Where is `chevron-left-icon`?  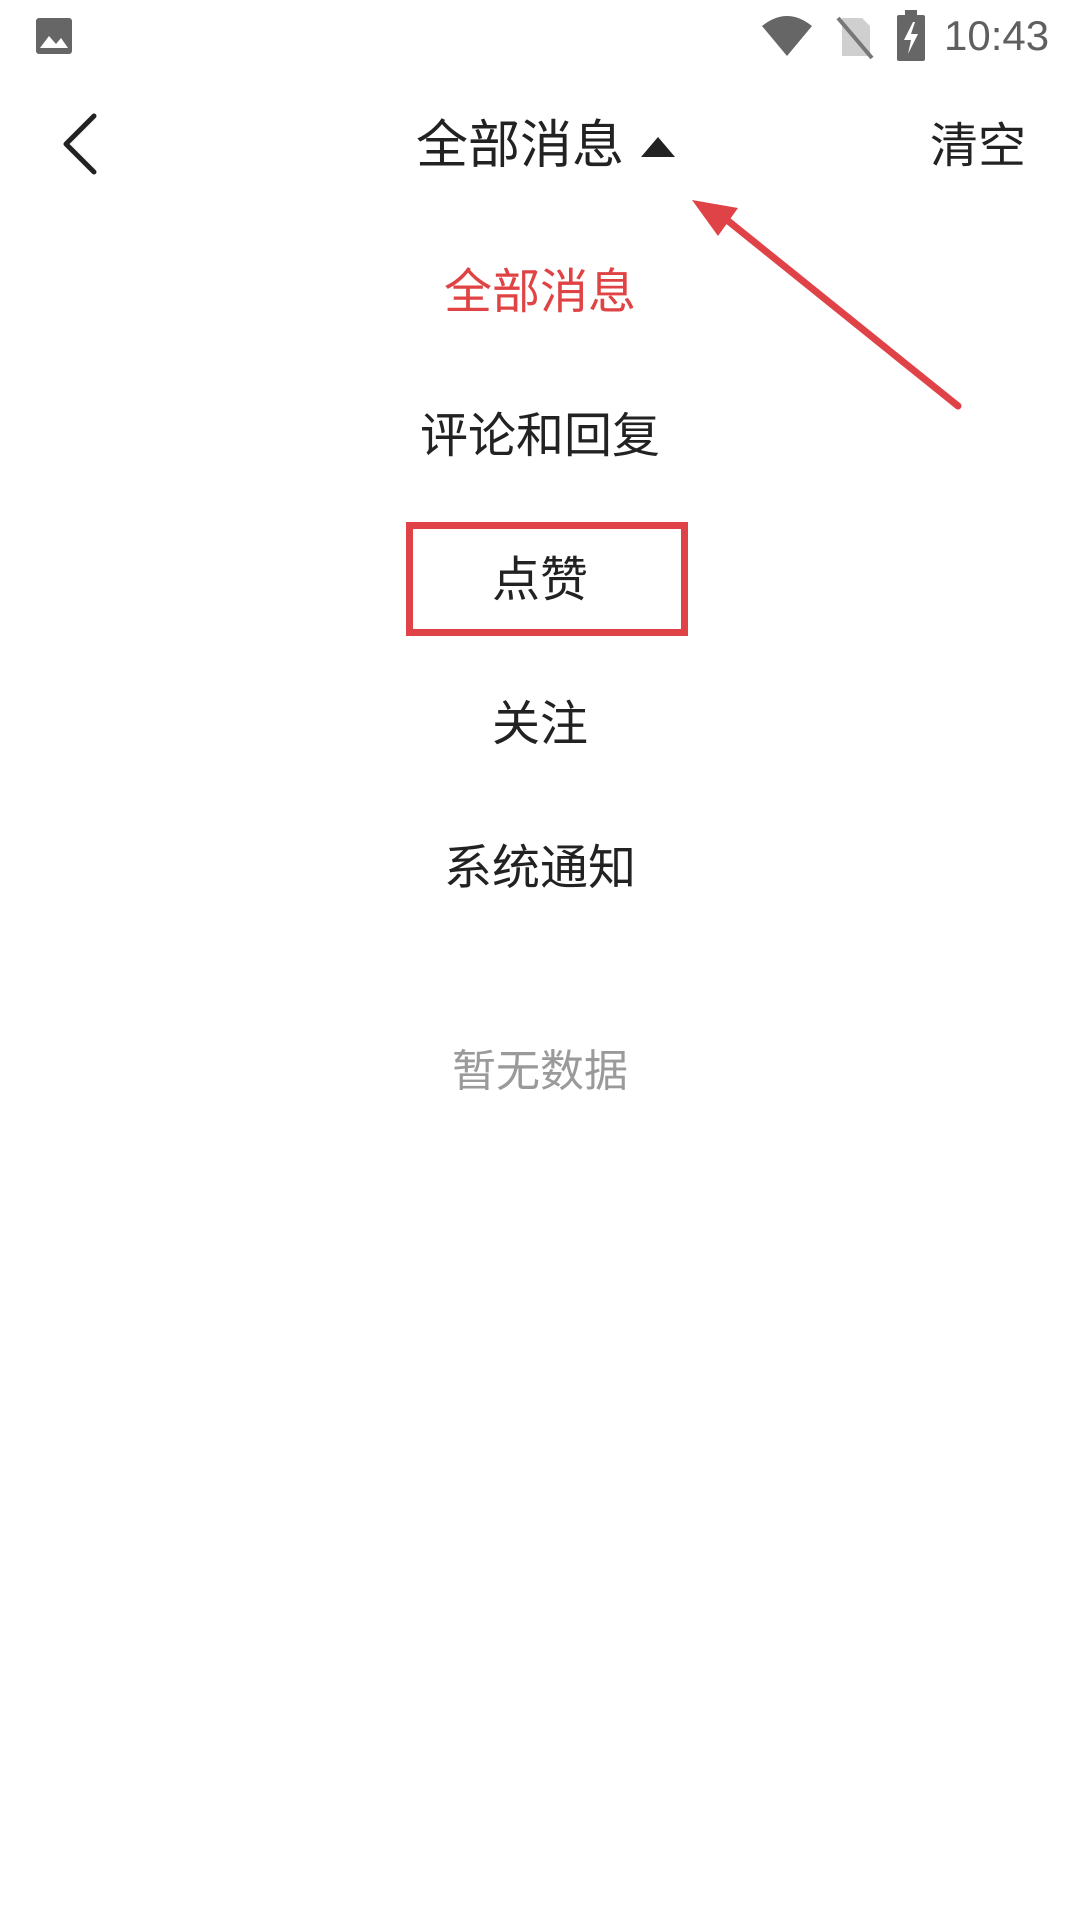
chevron-left-icon is located at coordinates (80, 144).